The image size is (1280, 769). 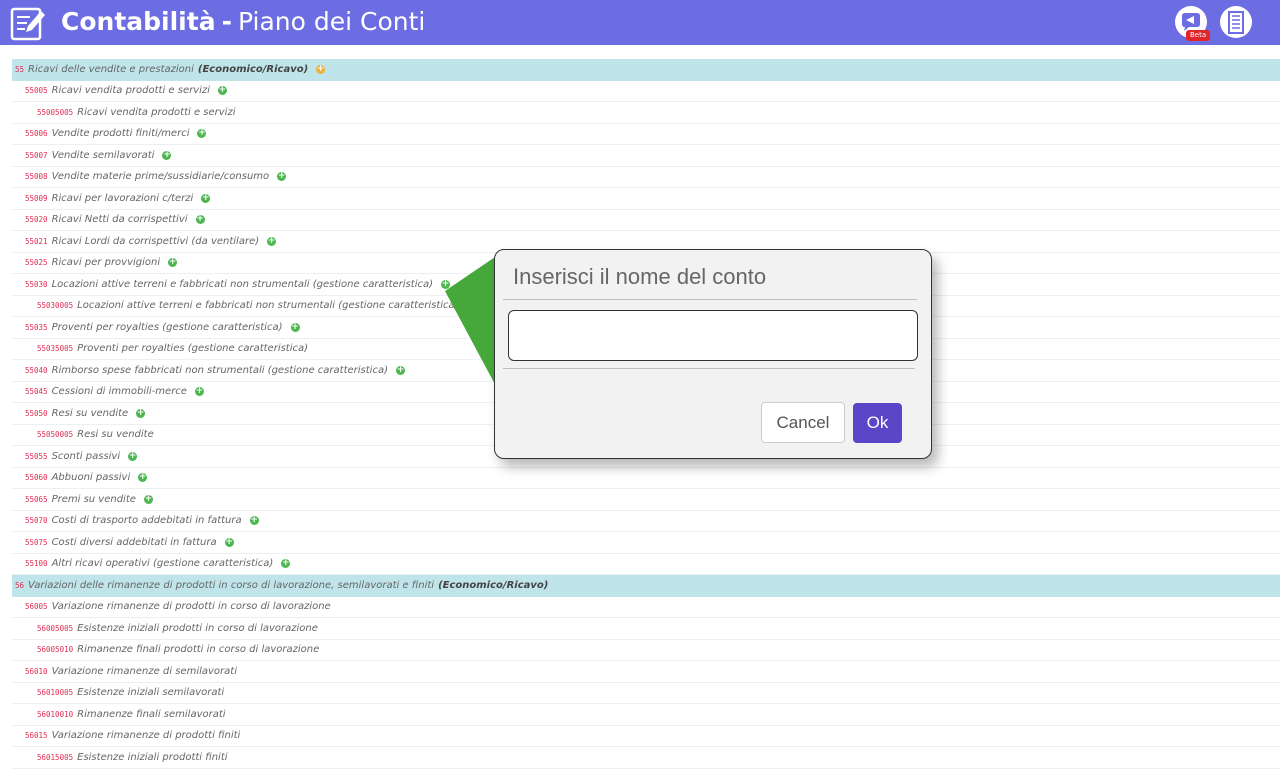 I want to click on account-name-dialog: Inserisci il nome del conto Cancel Ok, so click(x=713, y=354).